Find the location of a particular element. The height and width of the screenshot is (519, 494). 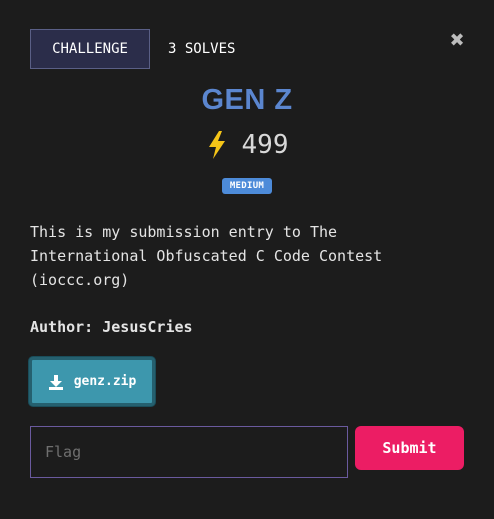

flag-input is located at coordinates (189, 452).